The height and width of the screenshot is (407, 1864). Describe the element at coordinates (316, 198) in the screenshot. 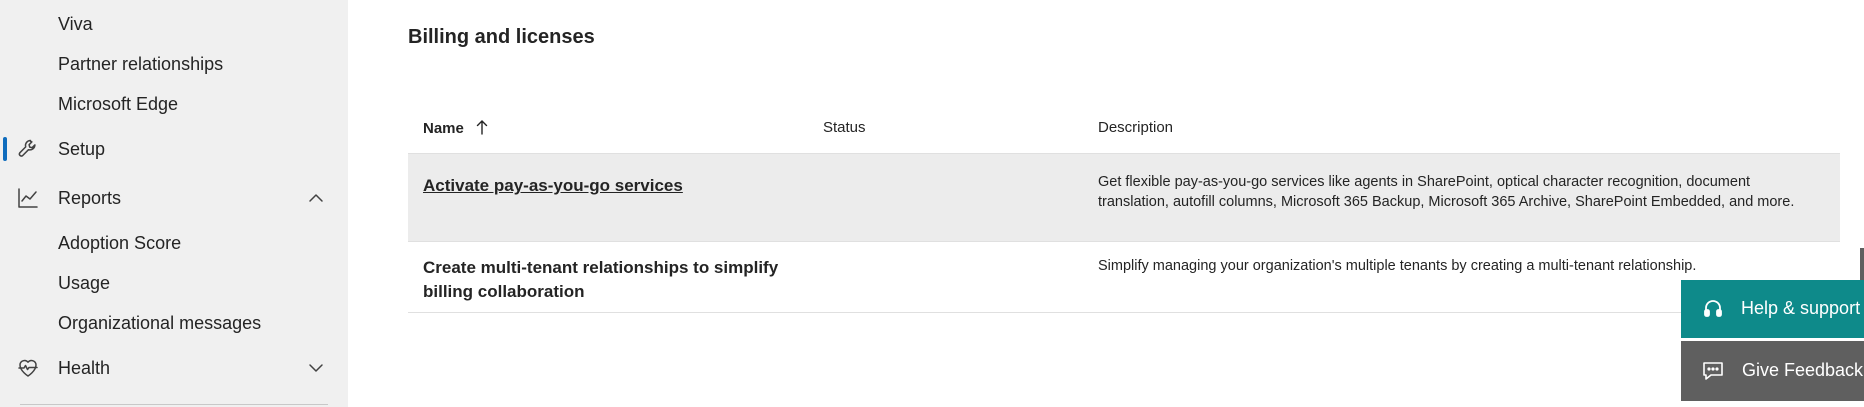

I see `chevron-up-icon` at that location.